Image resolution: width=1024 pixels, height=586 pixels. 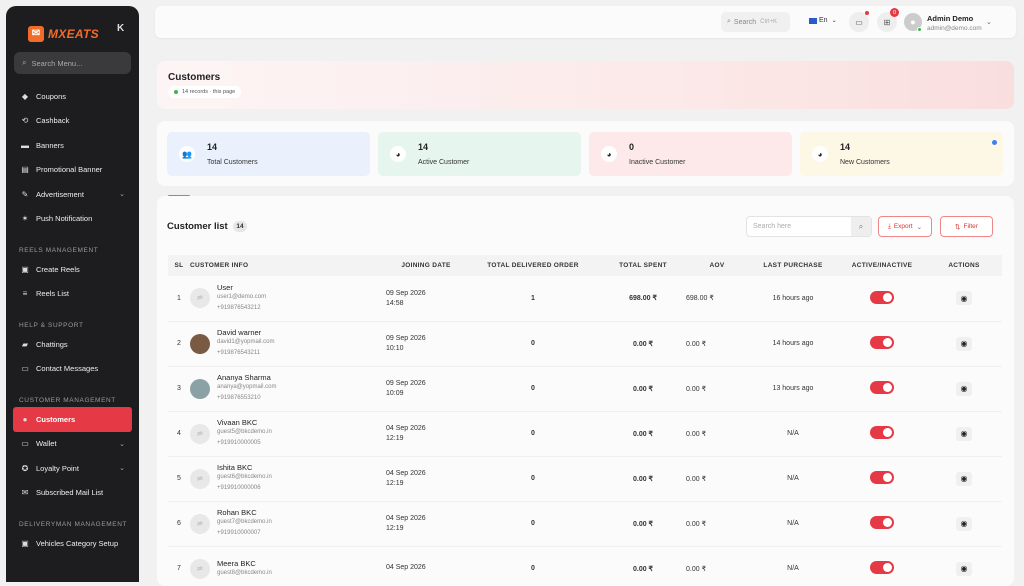 I want to click on join-time: 14:58, so click(x=395, y=303).